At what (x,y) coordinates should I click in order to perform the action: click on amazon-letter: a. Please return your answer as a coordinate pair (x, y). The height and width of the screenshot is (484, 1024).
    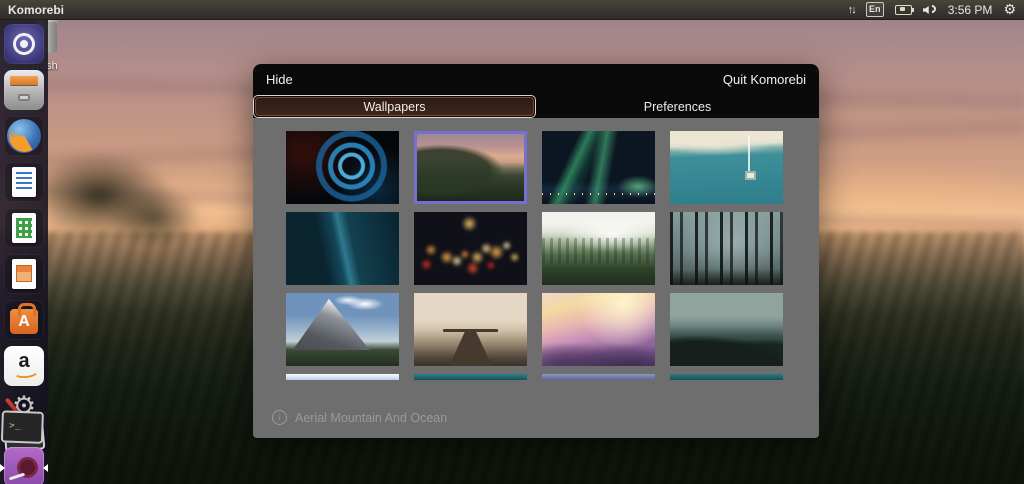
    Looking at the image, I should click on (24, 361).